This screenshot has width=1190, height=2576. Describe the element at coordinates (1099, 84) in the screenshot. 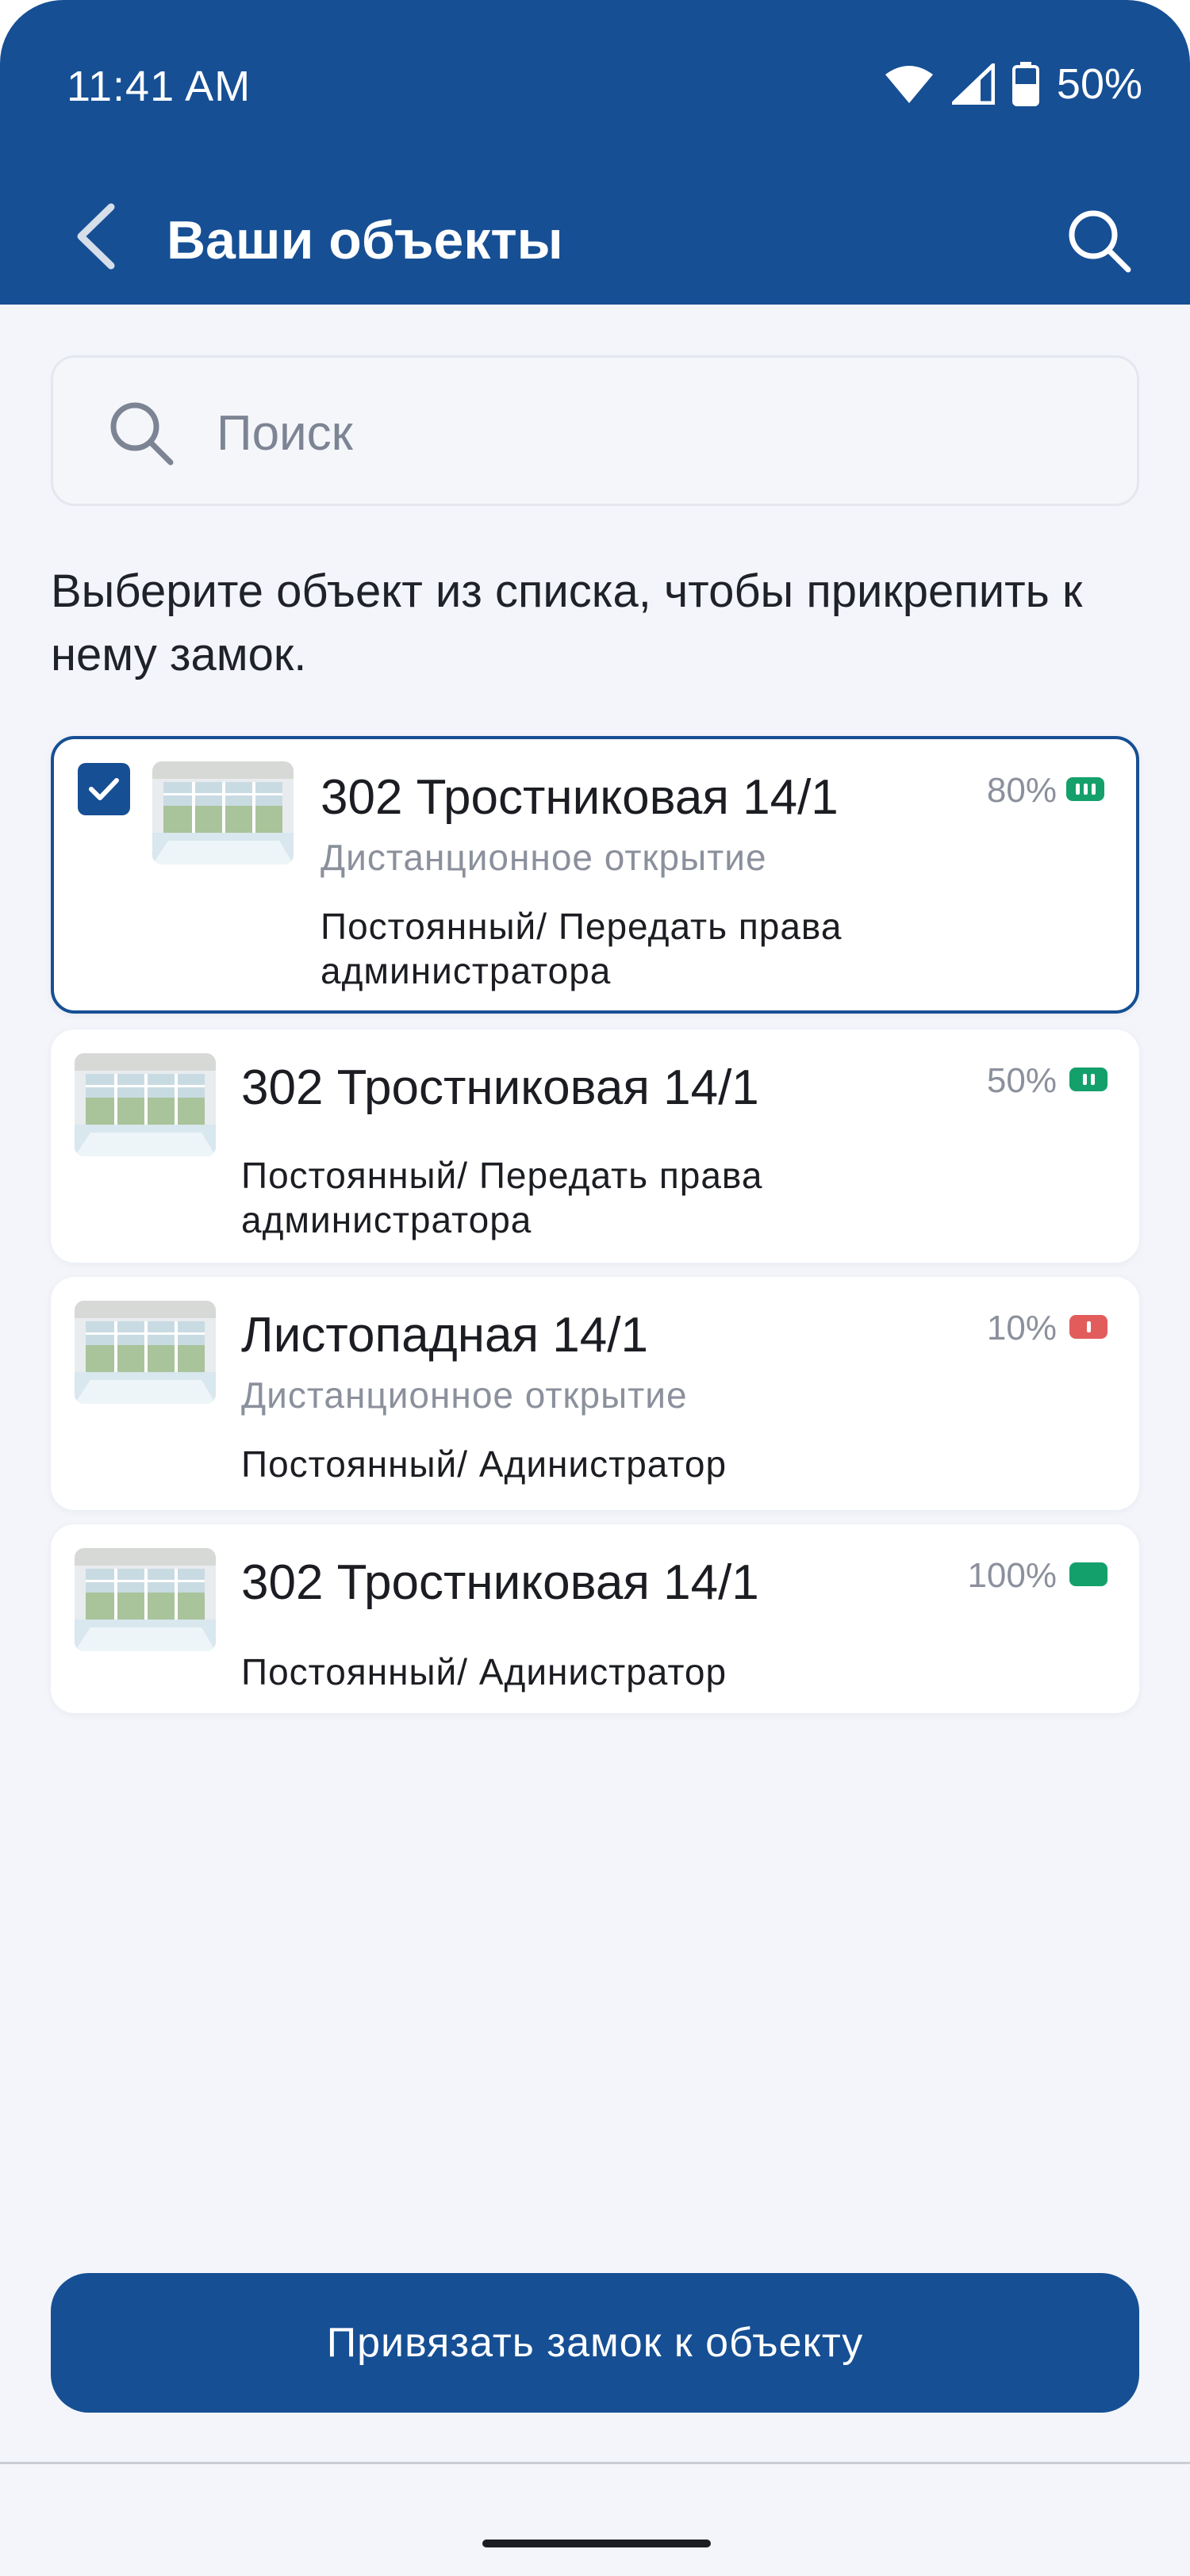

I see `battery-percent: 50%` at that location.